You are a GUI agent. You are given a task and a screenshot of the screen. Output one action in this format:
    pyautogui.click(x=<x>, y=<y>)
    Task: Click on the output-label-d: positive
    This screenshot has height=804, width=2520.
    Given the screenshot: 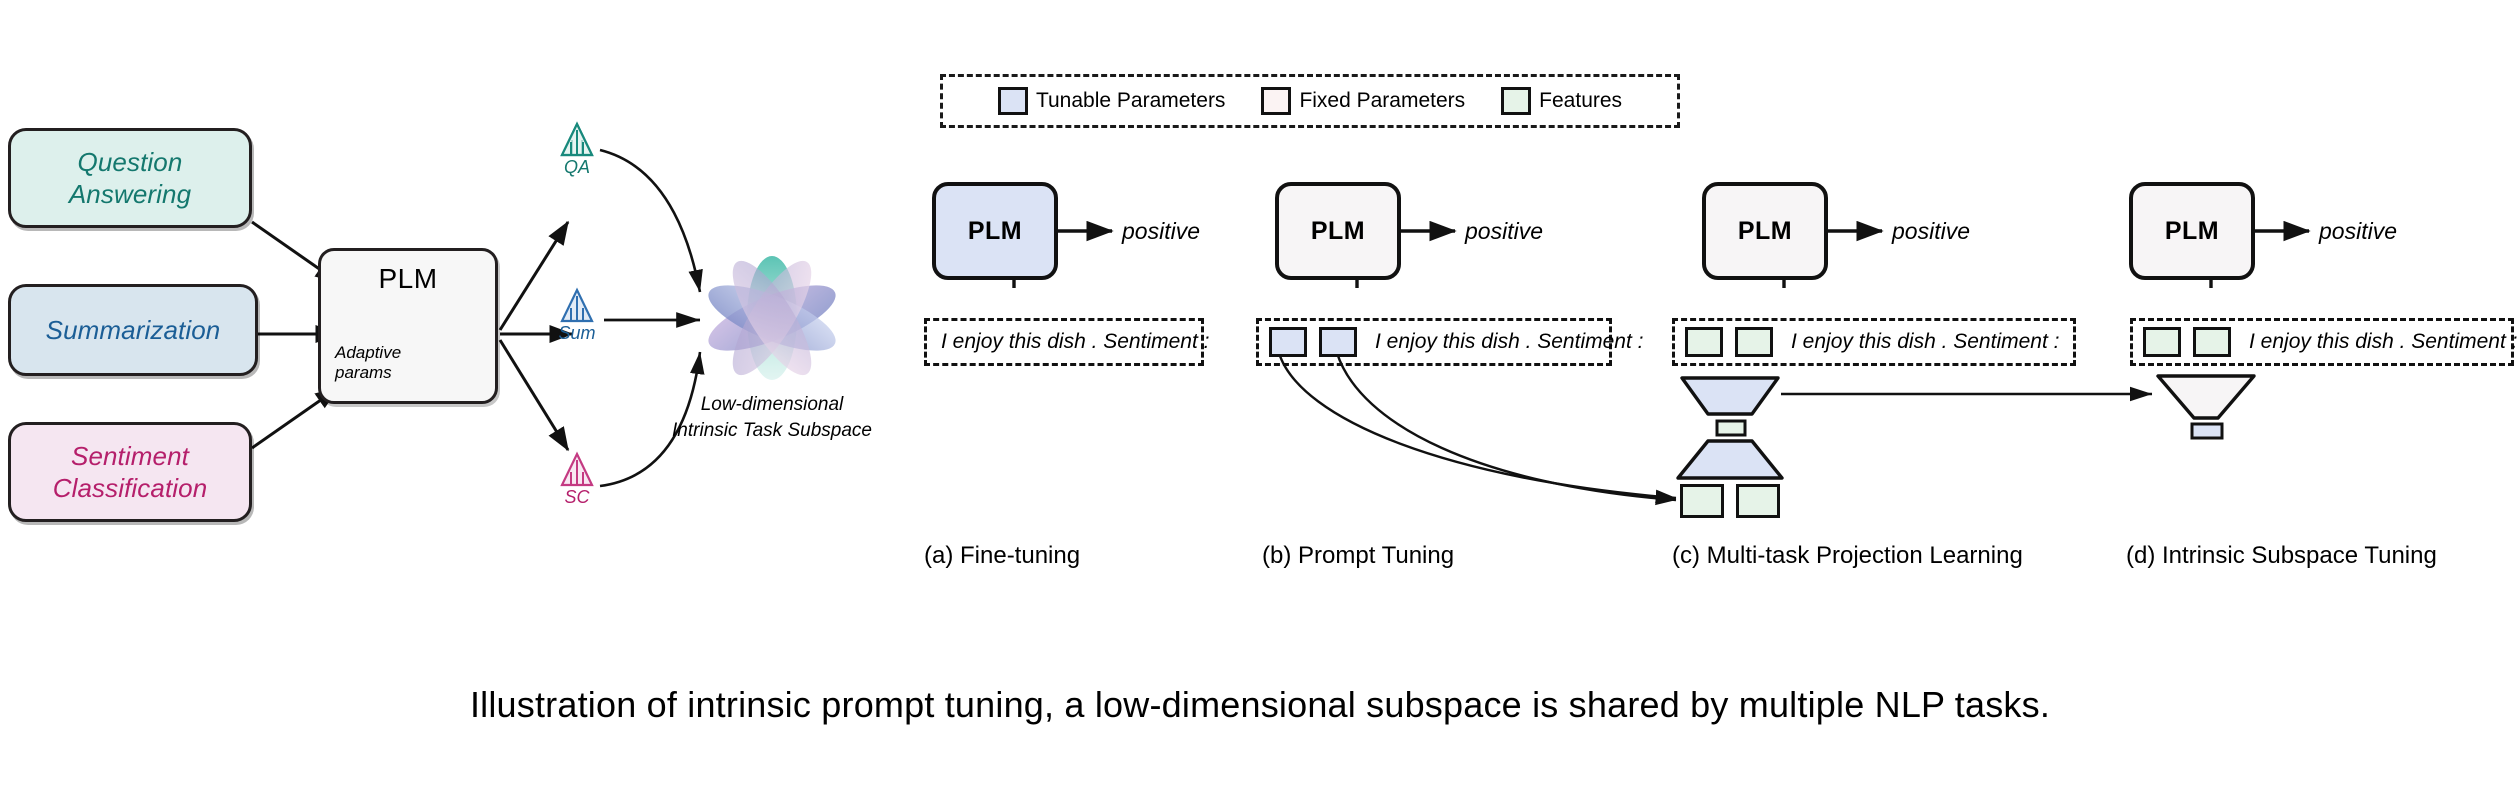 What is the action you would take?
    pyautogui.click(x=2358, y=231)
    